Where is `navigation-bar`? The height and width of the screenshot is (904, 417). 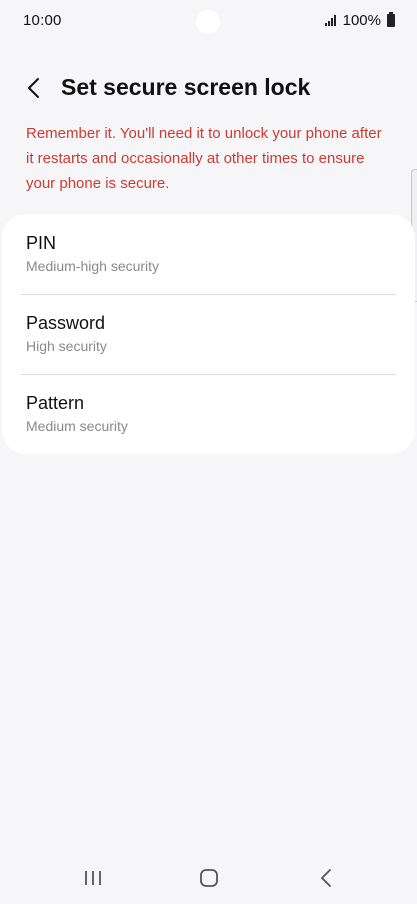 navigation-bar is located at coordinates (208, 878).